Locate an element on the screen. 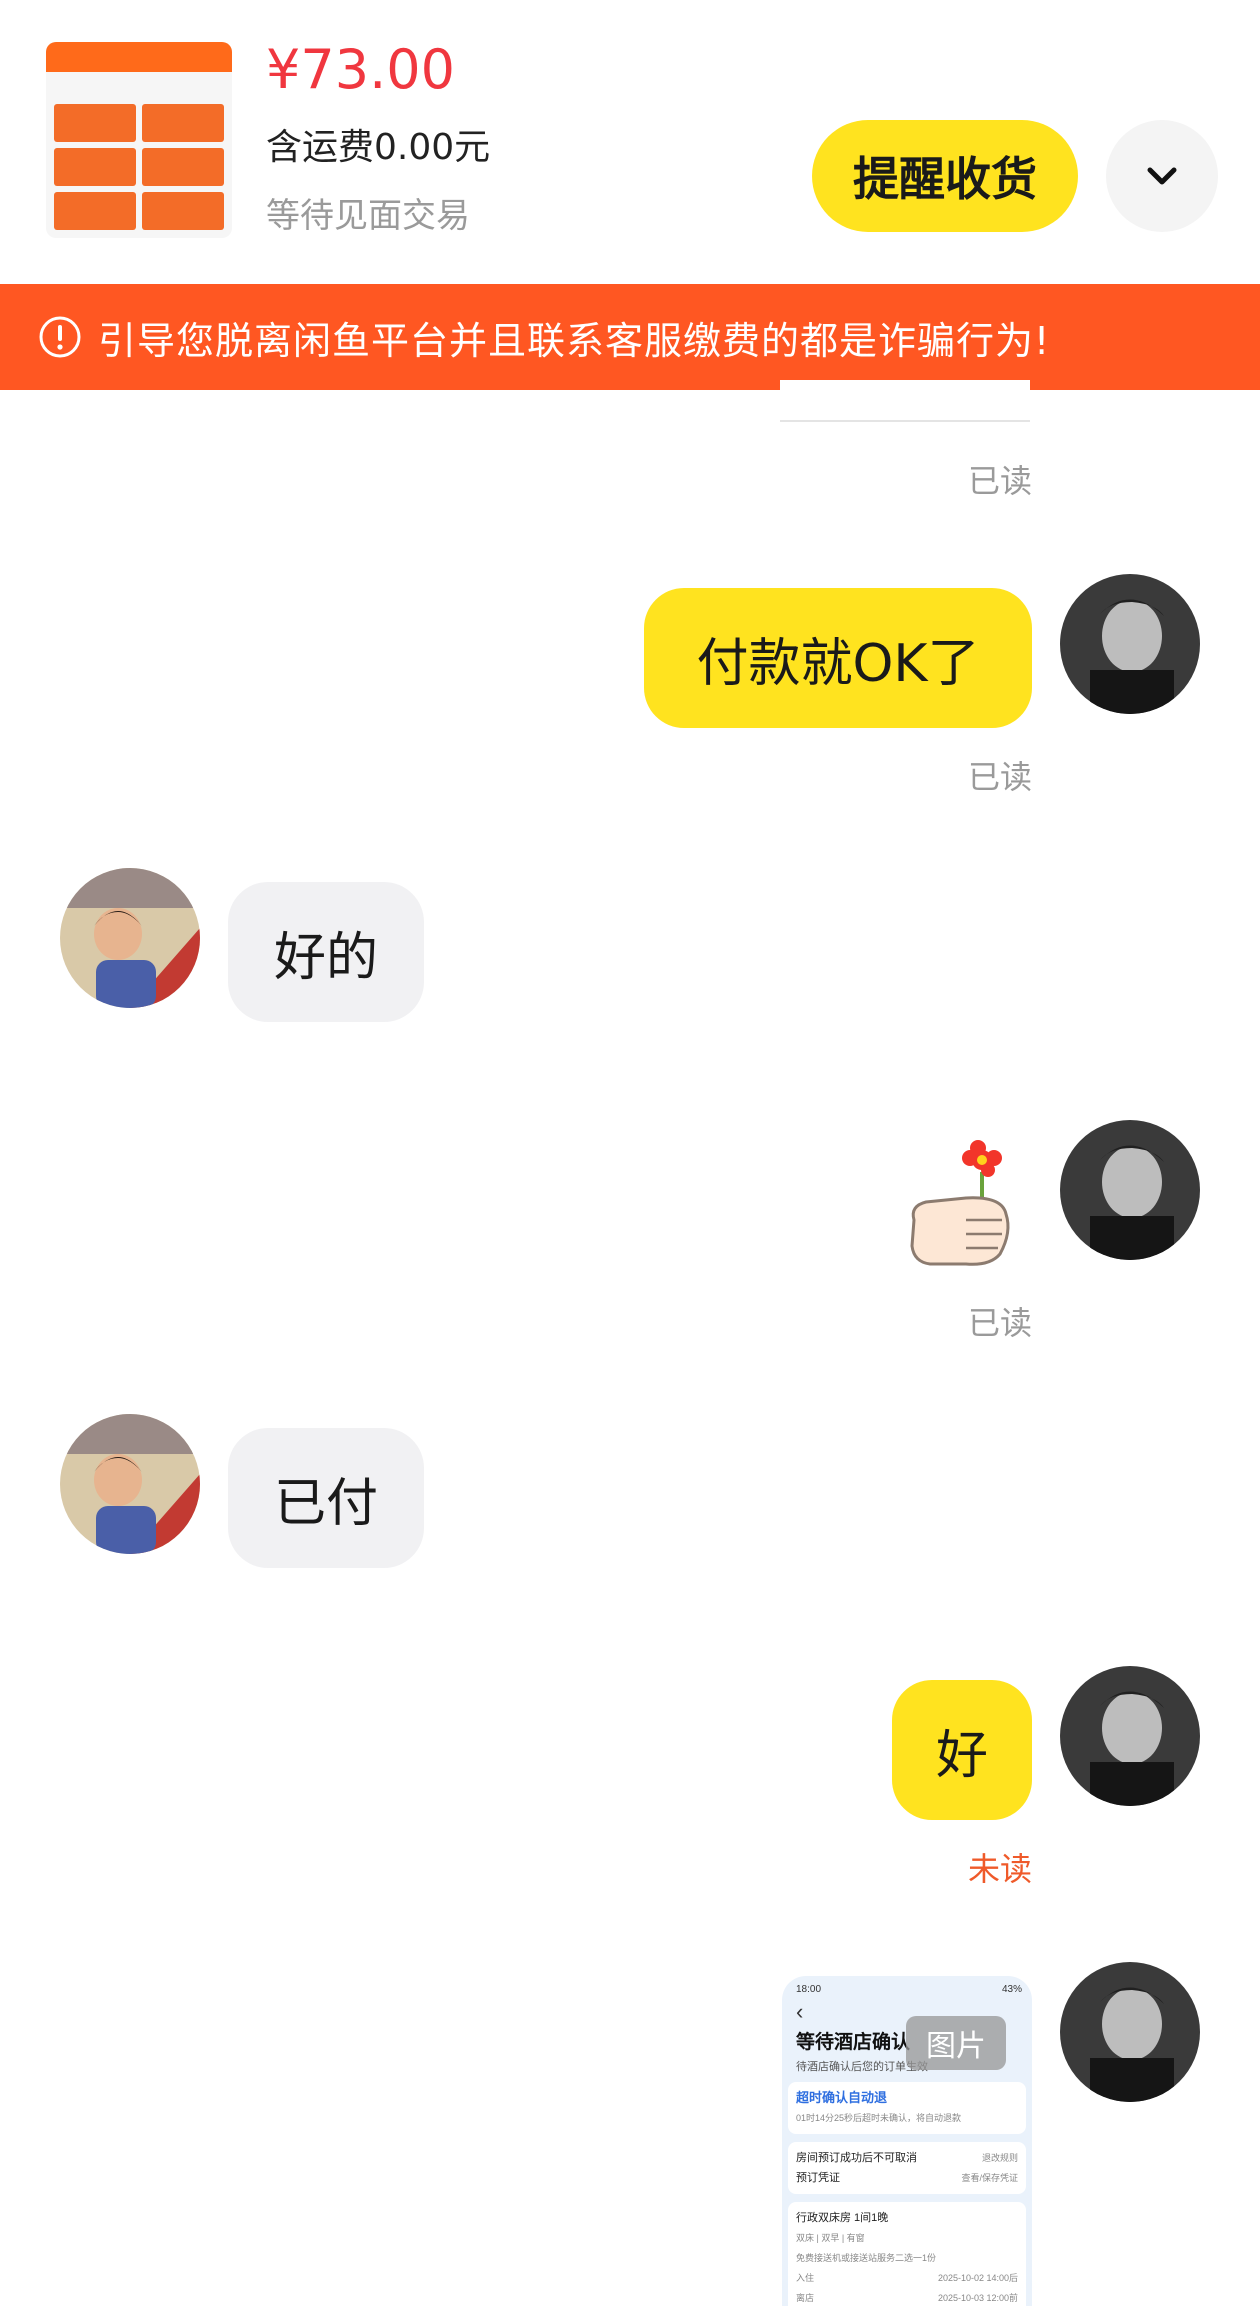 This screenshot has width=1260, height=2306. my-message-bubble: 付款就OK了 is located at coordinates (838, 658).